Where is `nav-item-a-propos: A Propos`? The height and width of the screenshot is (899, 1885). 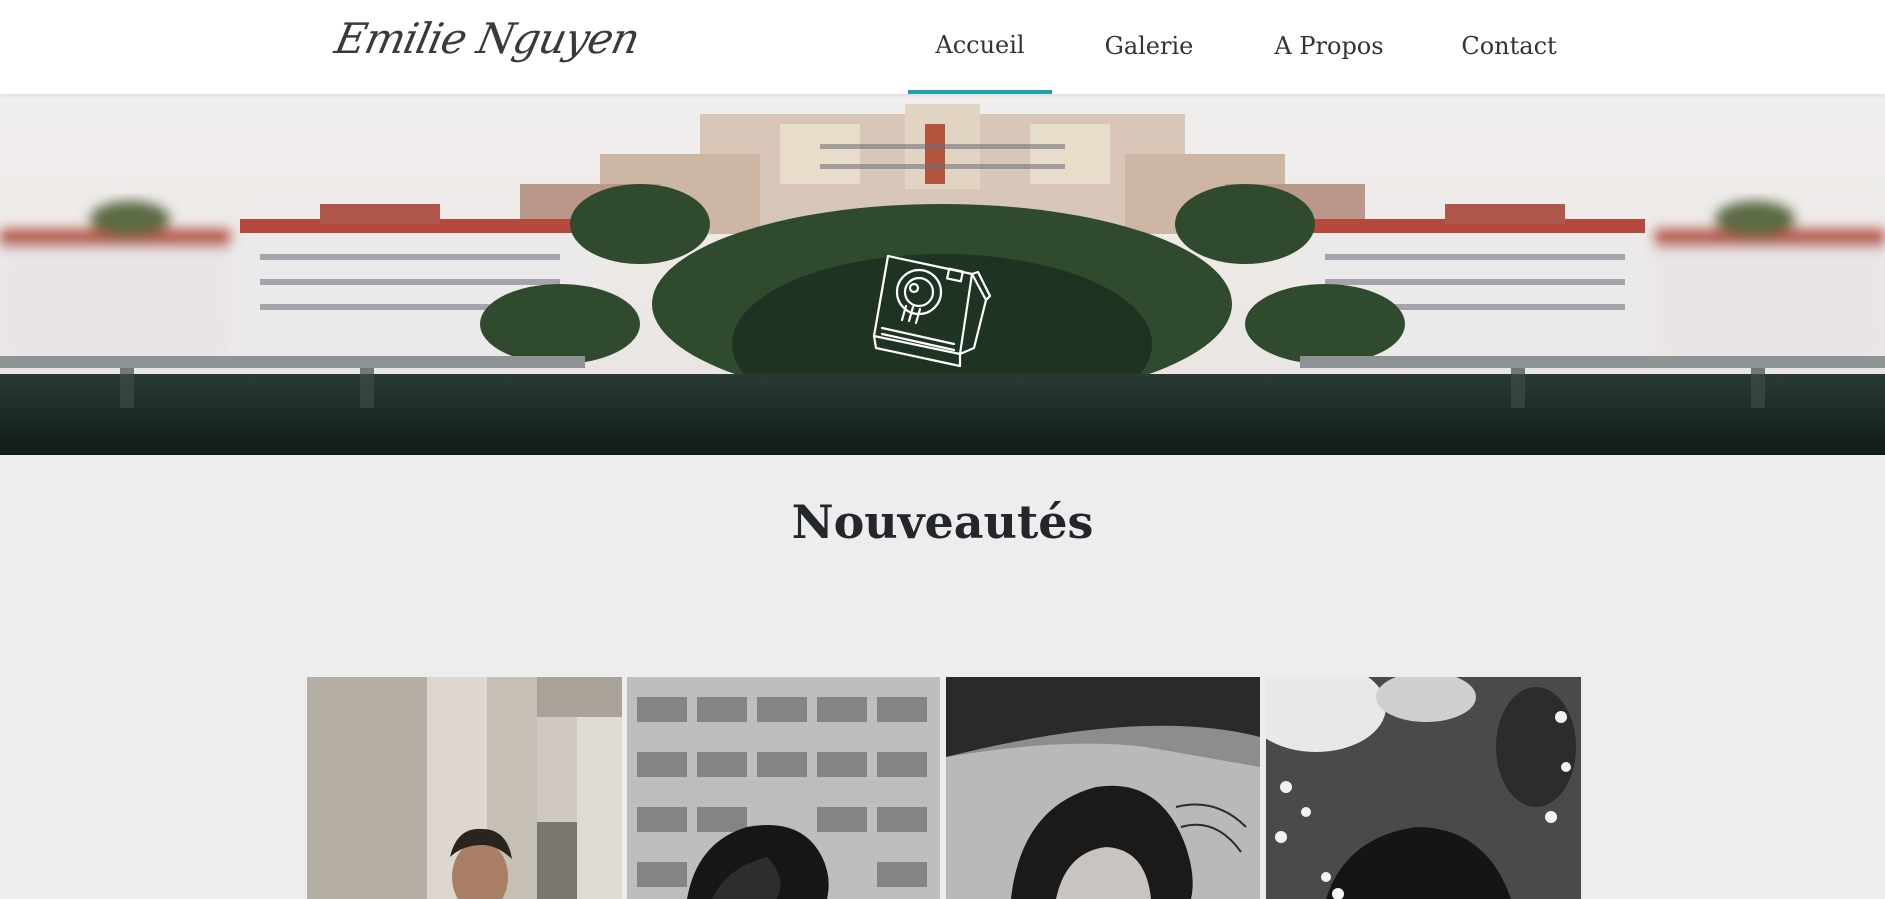
nav-item-a-propos: A Propos is located at coordinates (1329, 47).